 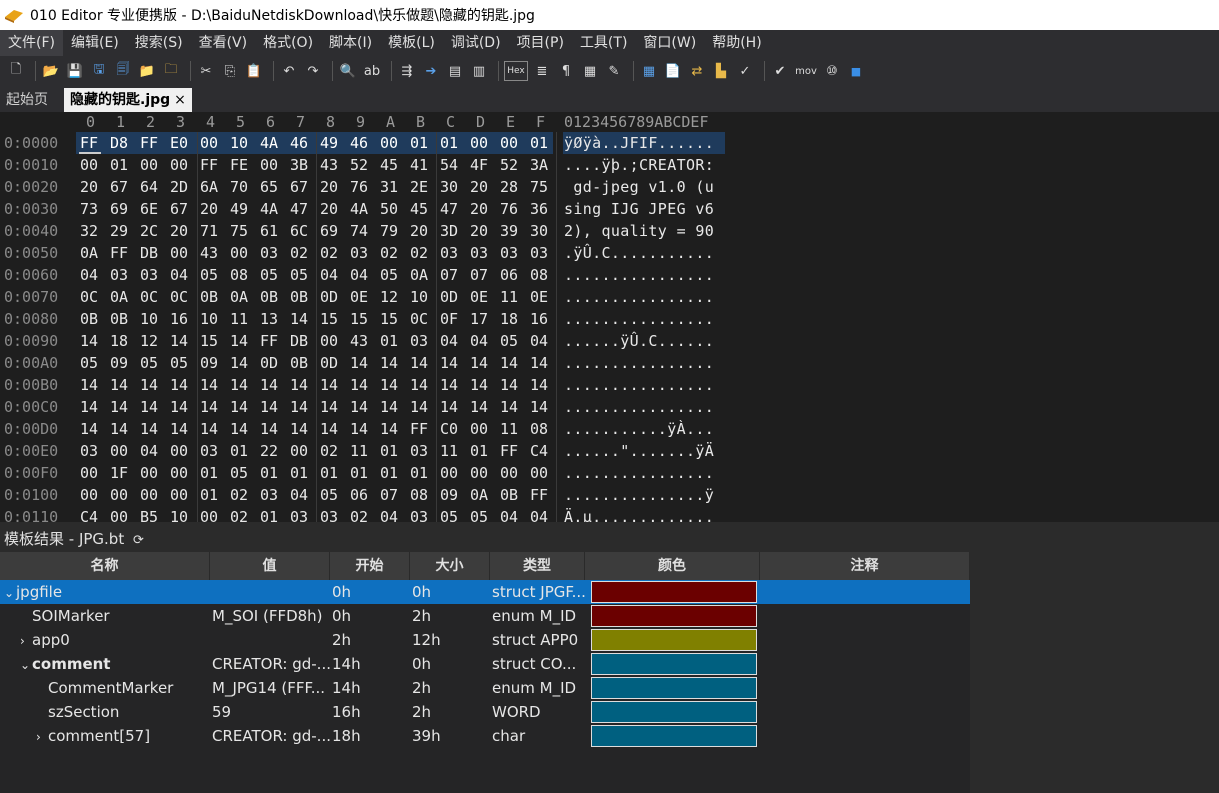 I want to click on hex-byte: 02, so click(x=239, y=515).